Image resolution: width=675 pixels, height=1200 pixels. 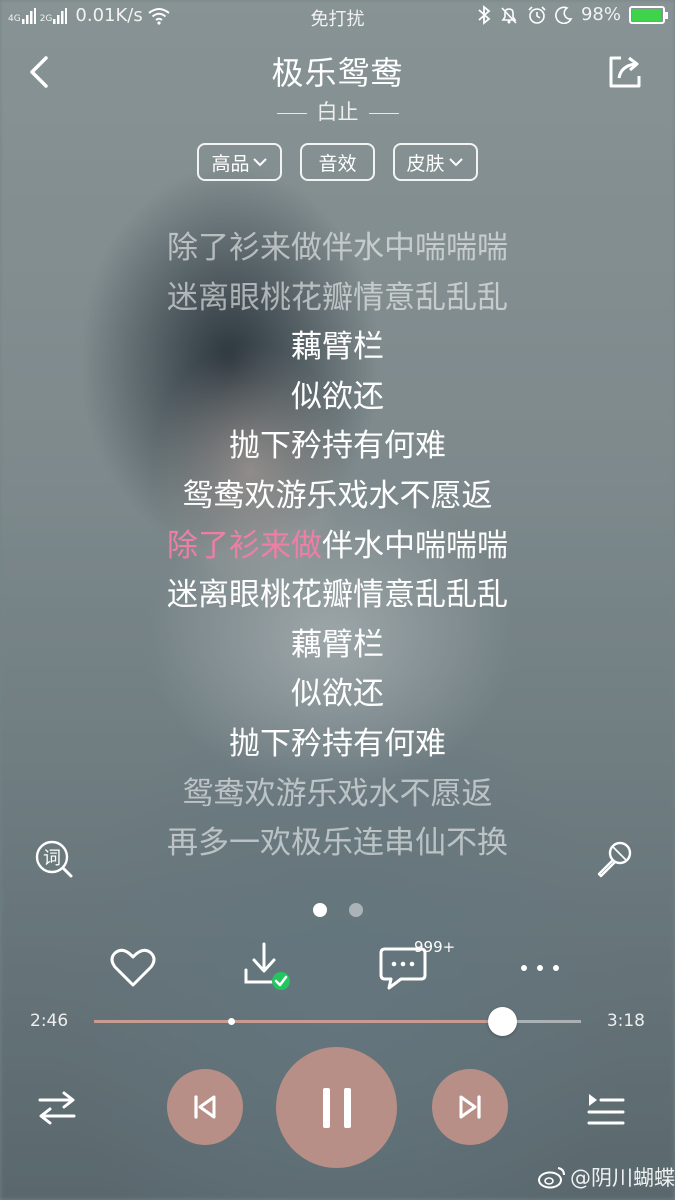 I want to click on battery-icon, so click(x=648, y=14).